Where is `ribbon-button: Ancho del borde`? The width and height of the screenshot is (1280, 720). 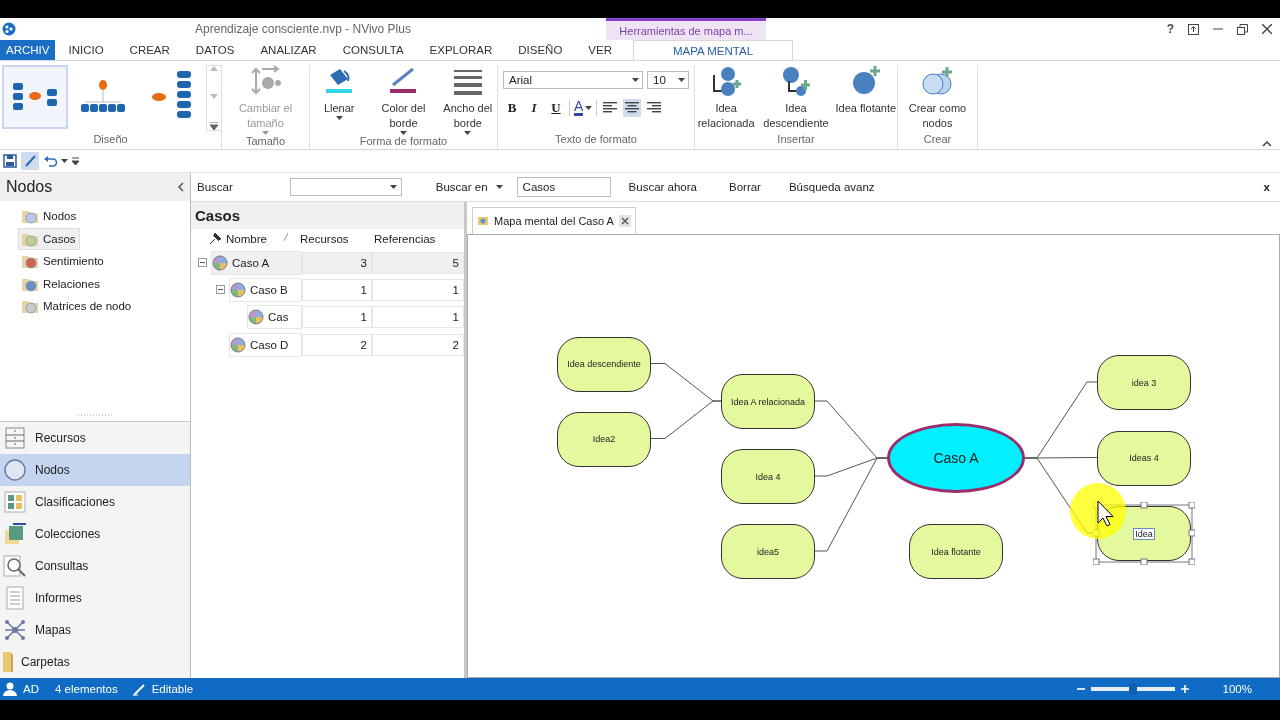 ribbon-button: Ancho del borde is located at coordinates (467, 100).